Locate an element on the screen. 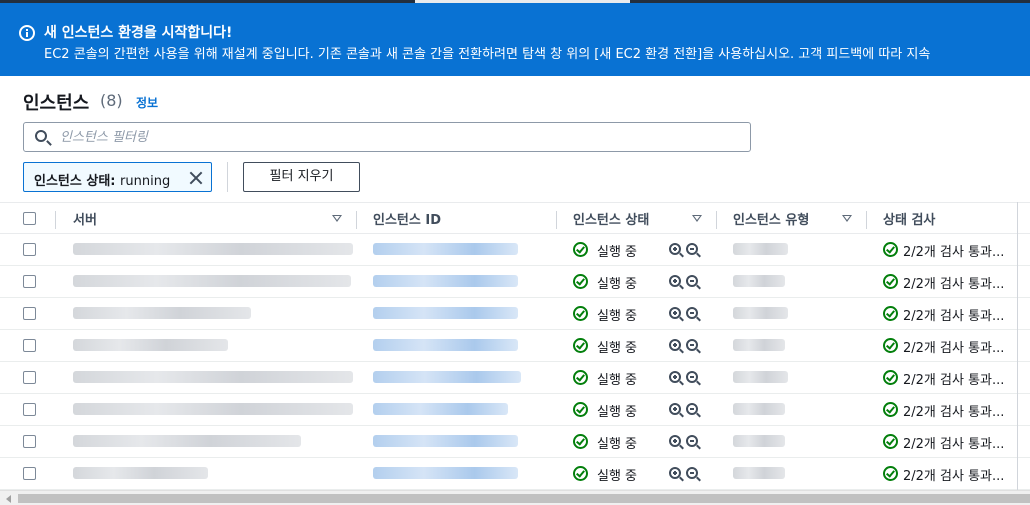  close-icon is located at coordinates (196, 178).